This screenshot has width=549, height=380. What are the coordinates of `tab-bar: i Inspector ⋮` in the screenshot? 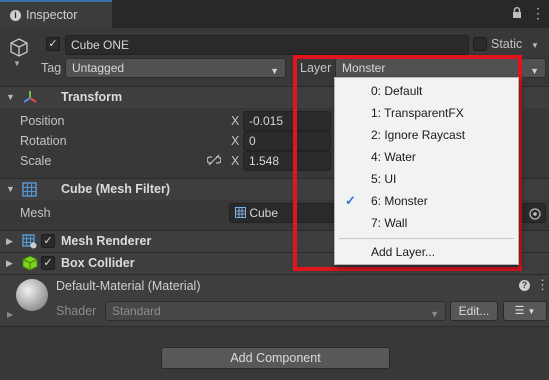 It's located at (274, 14).